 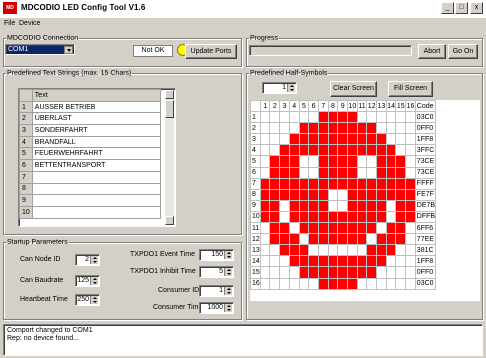 What do you see at coordinates (40, 49) in the screenshot?
I see `port-select: COM1` at bounding box center [40, 49].